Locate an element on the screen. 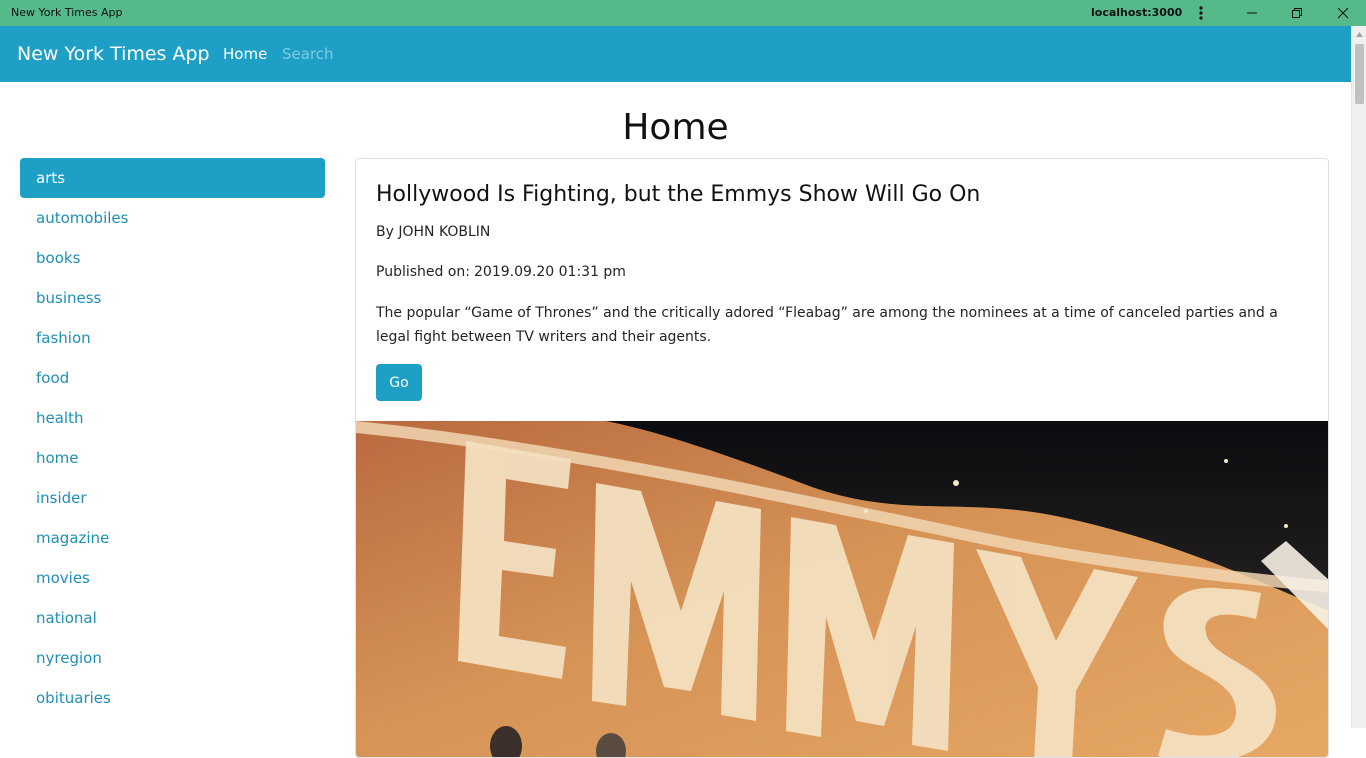 This screenshot has height=758, width=1366. nav-link-search: Search is located at coordinates (308, 54).